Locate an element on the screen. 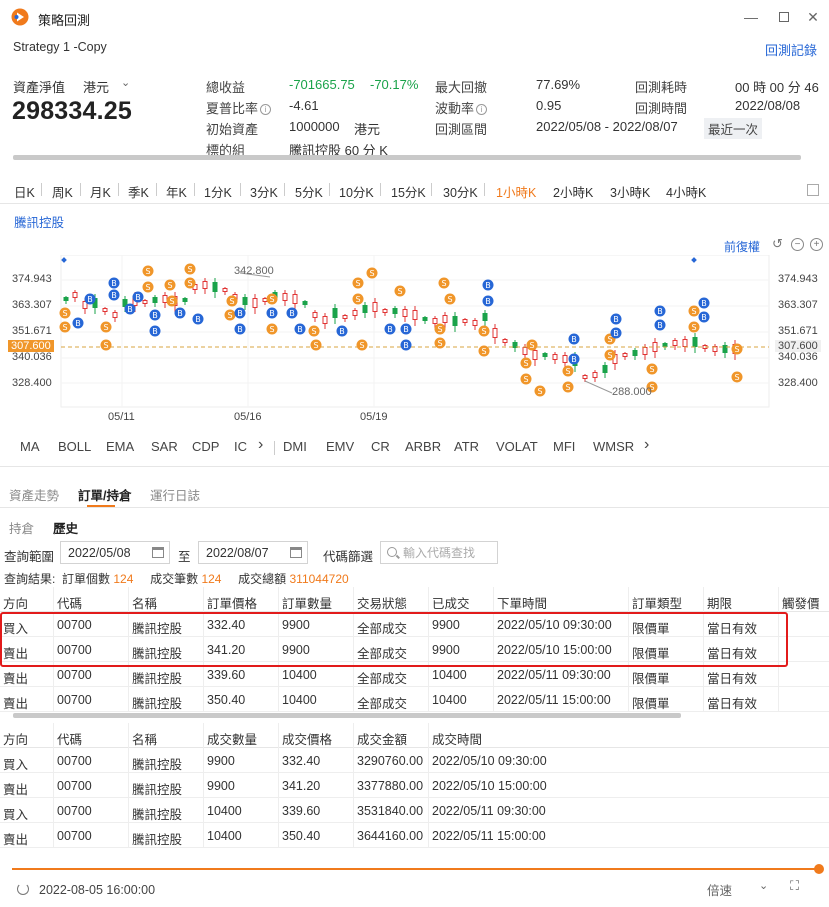  app-logo-icon is located at coordinates (20, 17).